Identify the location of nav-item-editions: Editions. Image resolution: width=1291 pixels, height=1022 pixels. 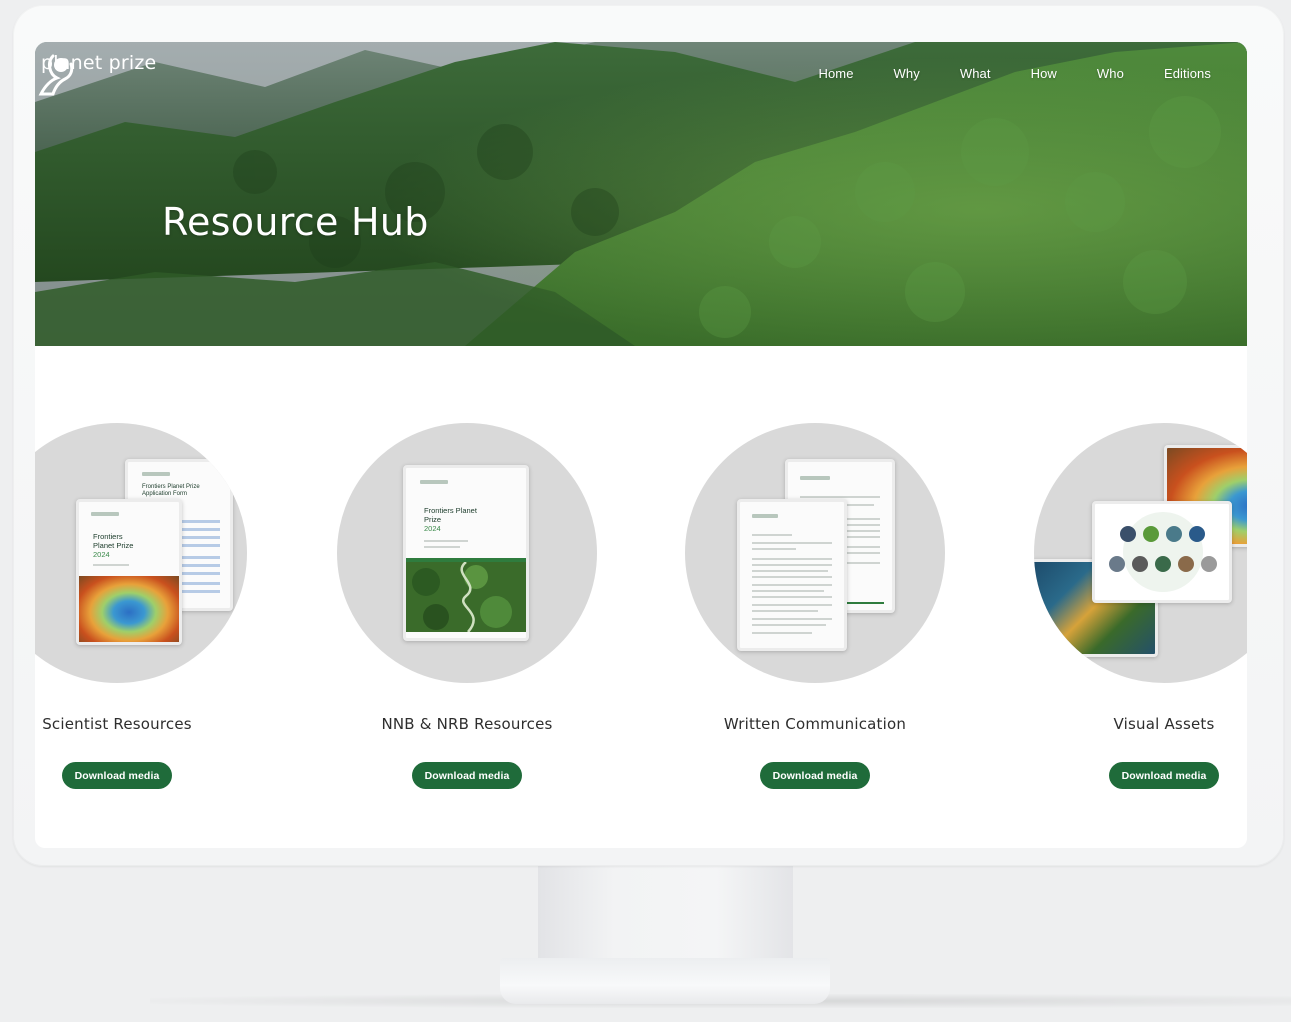
(1195, 73).